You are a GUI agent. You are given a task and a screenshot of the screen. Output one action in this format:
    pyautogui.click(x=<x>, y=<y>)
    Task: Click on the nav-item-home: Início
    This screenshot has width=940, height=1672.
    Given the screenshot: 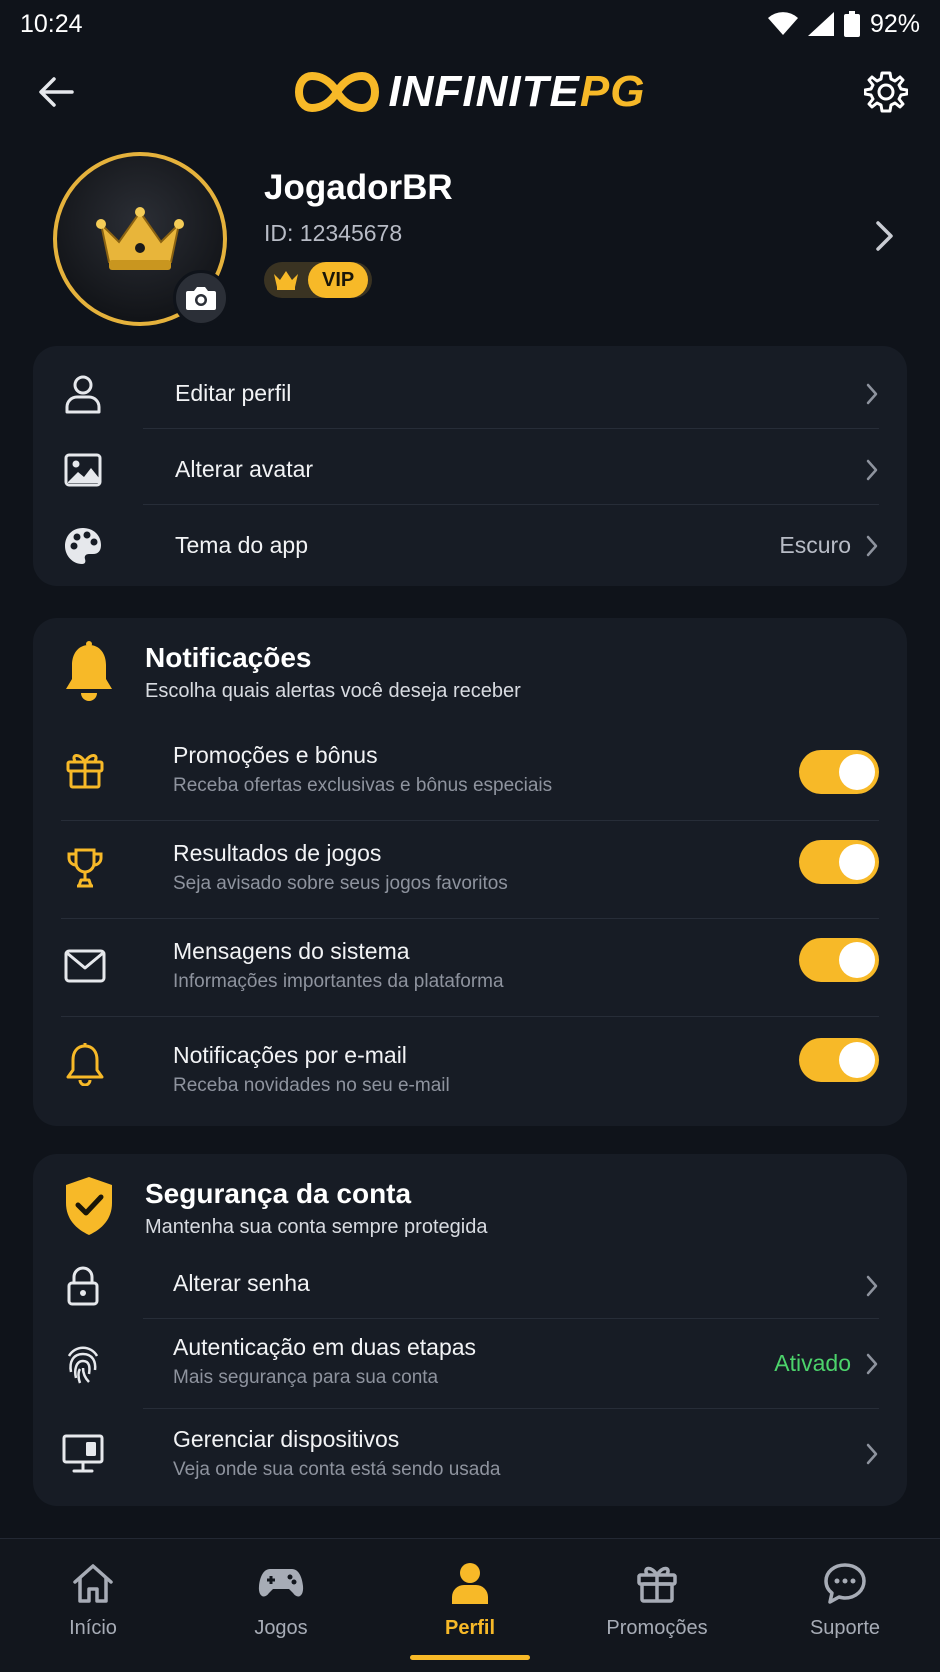 What is the action you would take?
    pyautogui.click(x=93, y=1609)
    